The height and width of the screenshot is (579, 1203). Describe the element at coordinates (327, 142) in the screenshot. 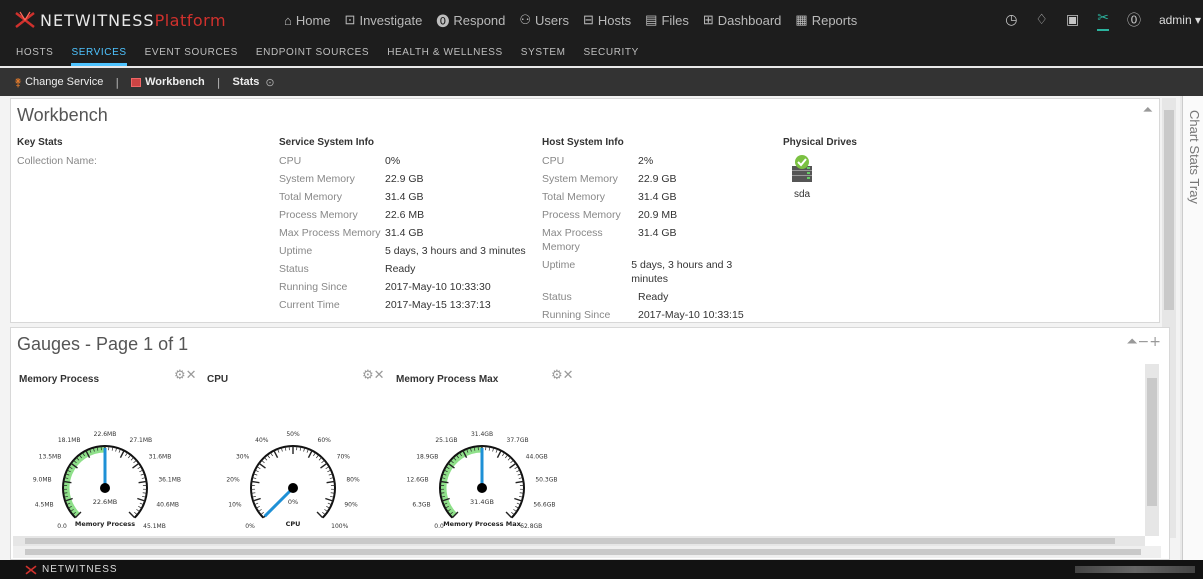

I see `service-system-header: Service System Info` at that location.